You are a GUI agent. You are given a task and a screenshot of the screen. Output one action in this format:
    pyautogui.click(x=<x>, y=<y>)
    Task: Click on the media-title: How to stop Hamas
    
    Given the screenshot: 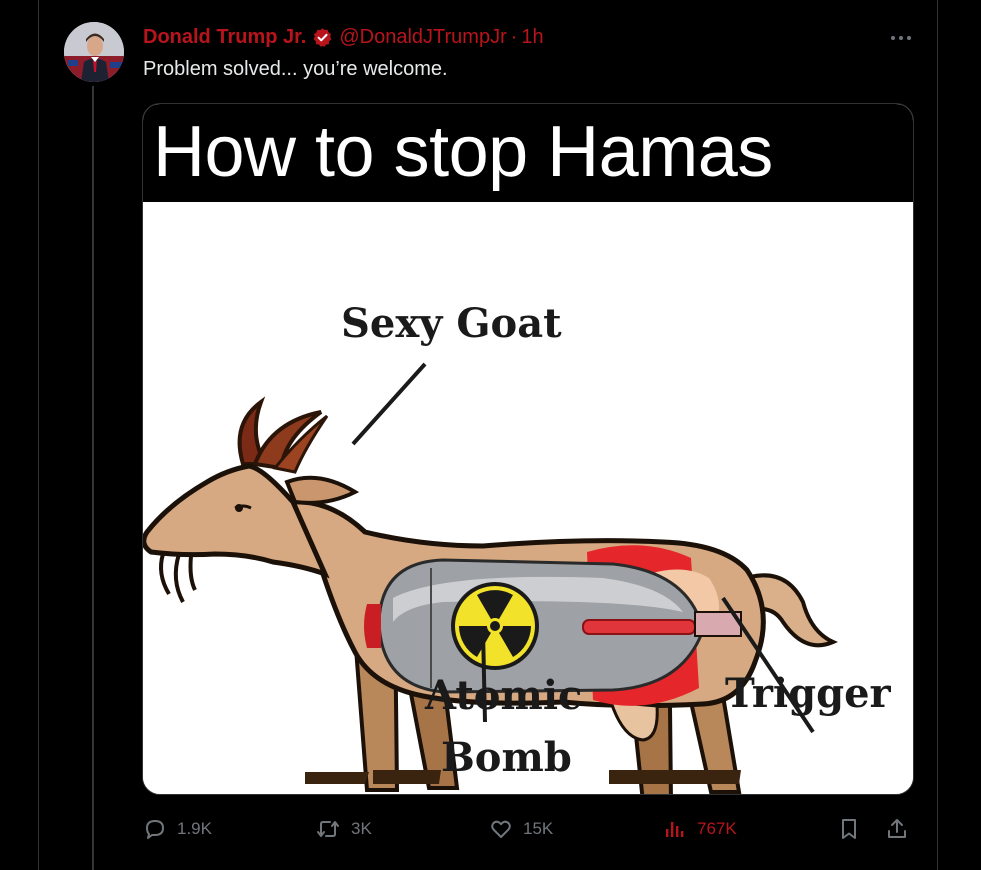 What is the action you would take?
    pyautogui.click(x=463, y=152)
    